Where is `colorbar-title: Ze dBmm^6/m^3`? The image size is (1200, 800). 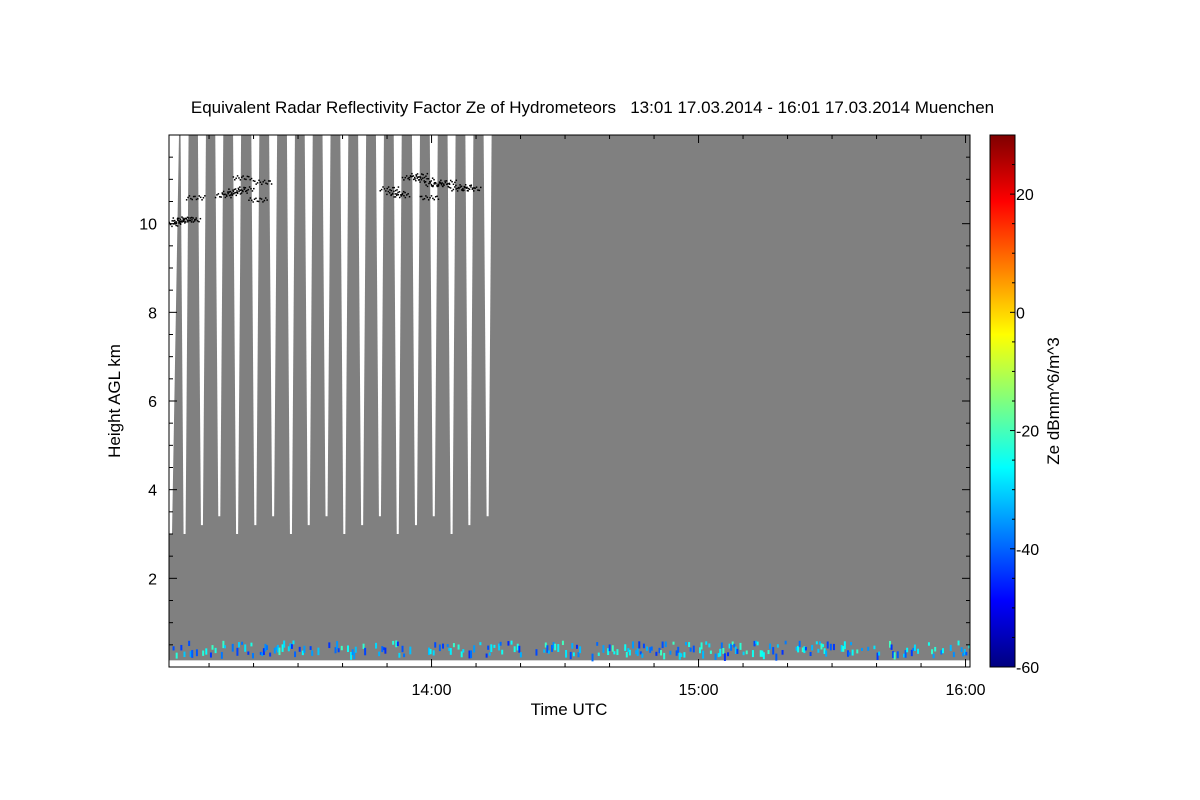 colorbar-title: Ze dBmm^6/m^3 is located at coordinates (1053, 400).